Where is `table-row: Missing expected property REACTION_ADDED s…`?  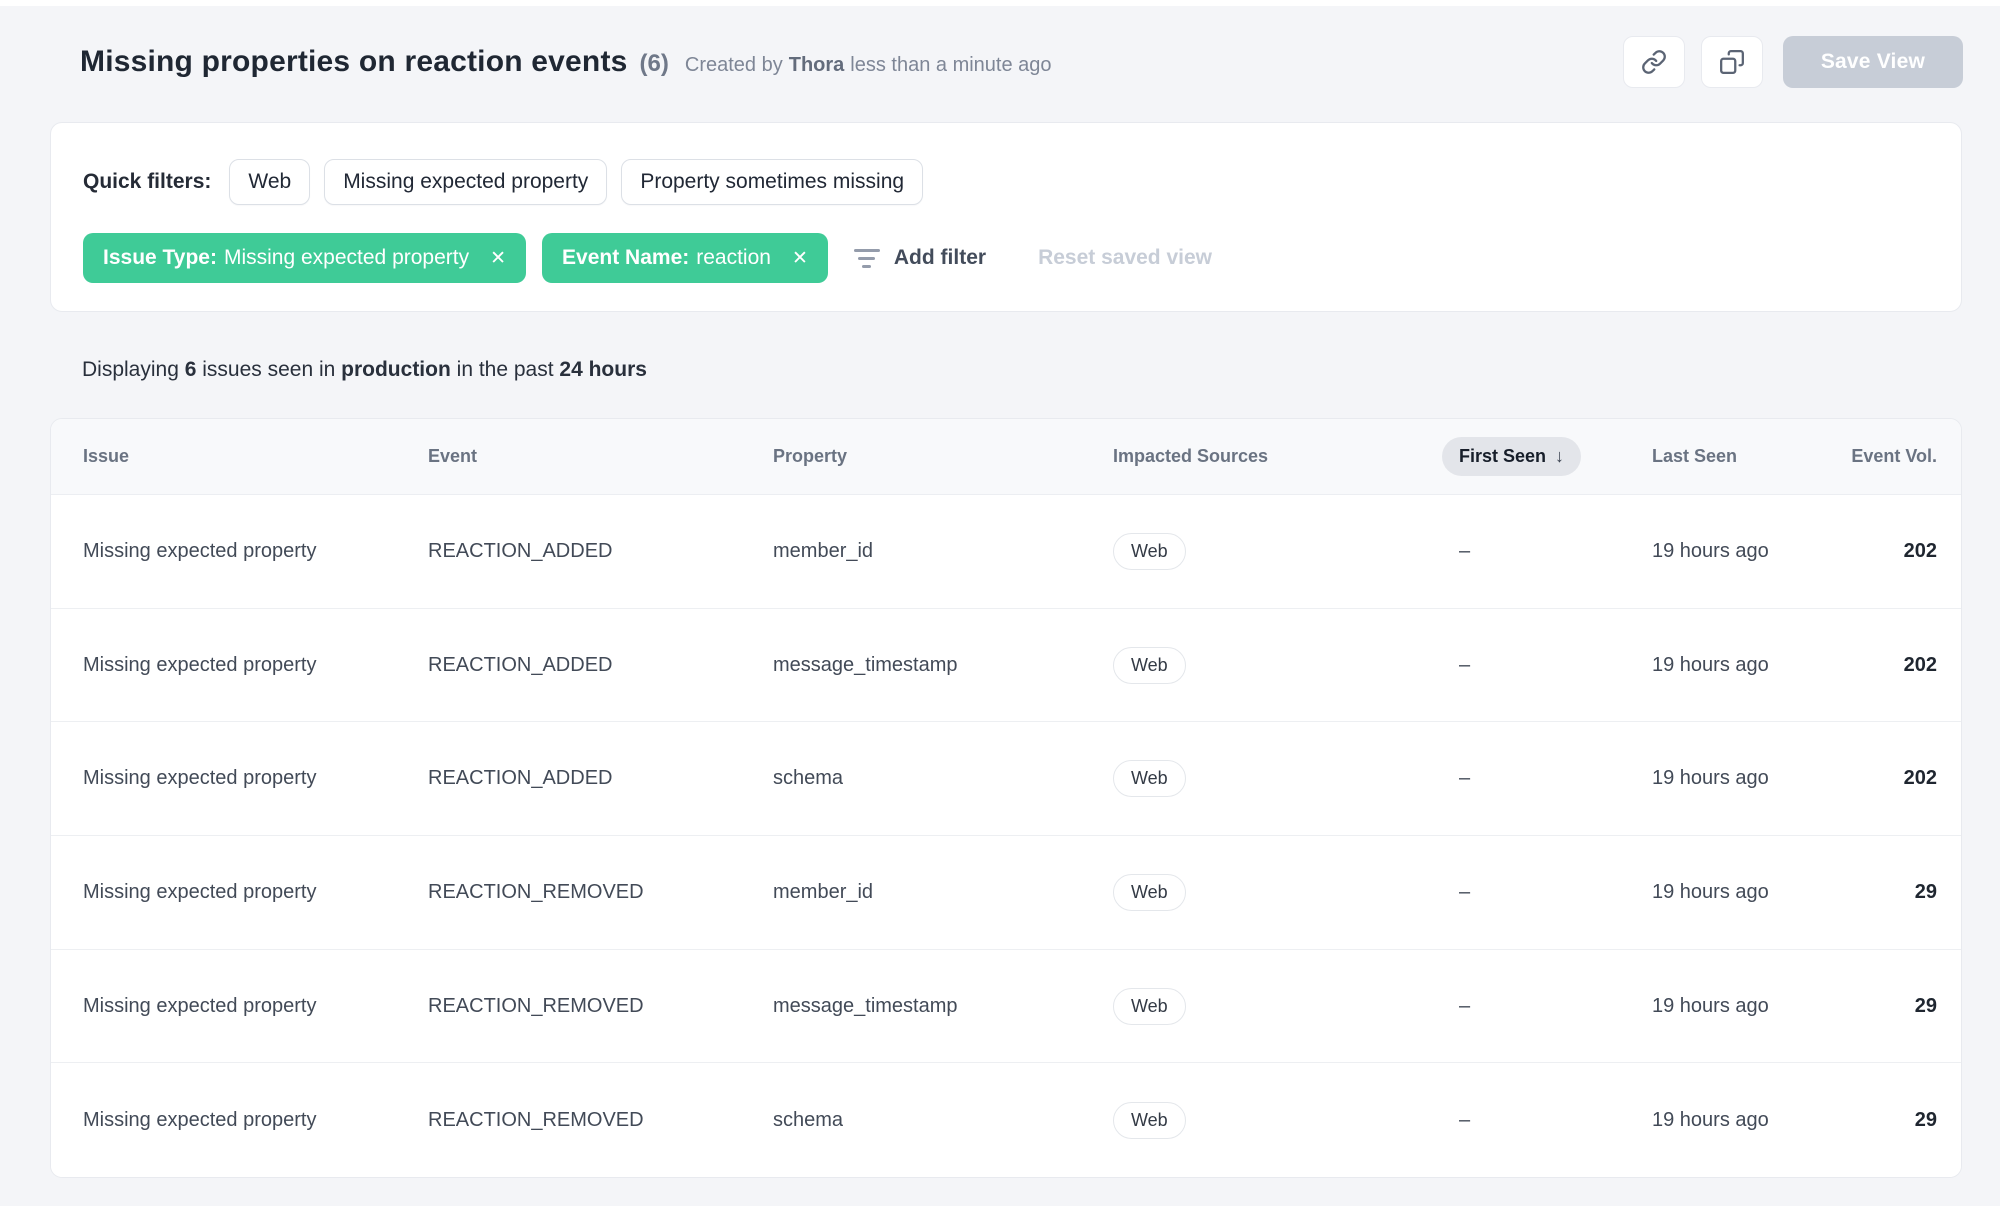 table-row: Missing expected property REACTION_ADDED s… is located at coordinates (1006, 779).